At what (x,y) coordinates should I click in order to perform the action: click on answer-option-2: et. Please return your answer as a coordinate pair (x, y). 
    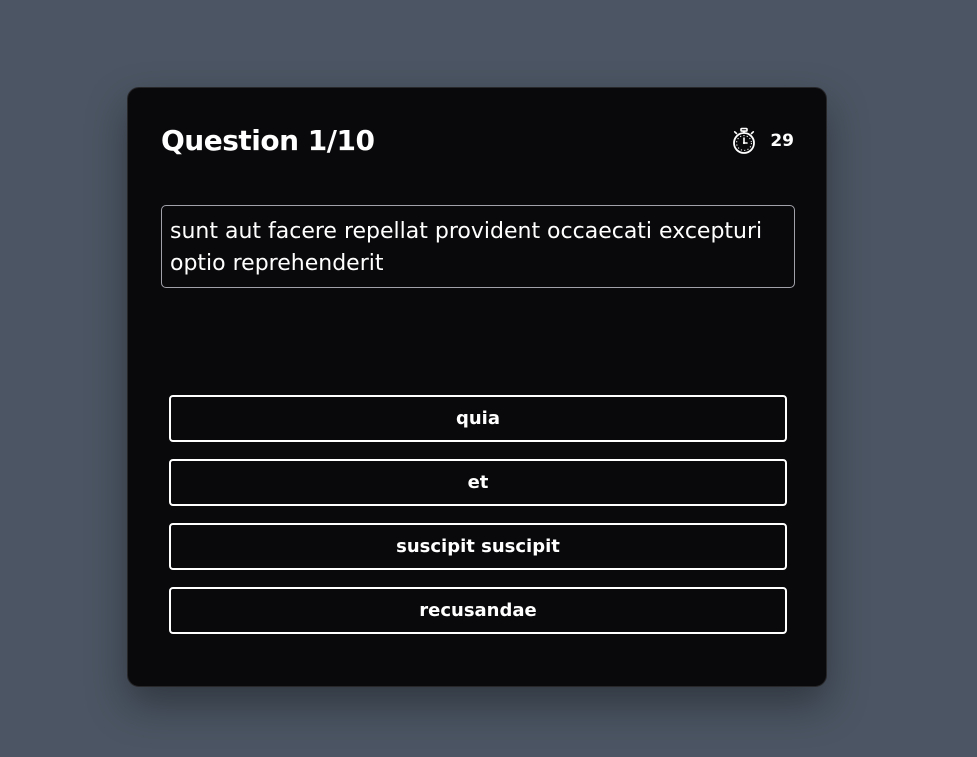
    Looking at the image, I should click on (478, 482).